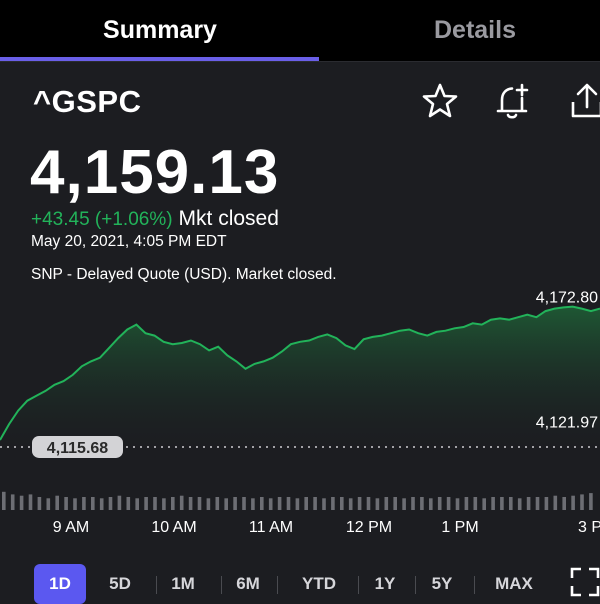  I want to click on share-button, so click(583, 101).